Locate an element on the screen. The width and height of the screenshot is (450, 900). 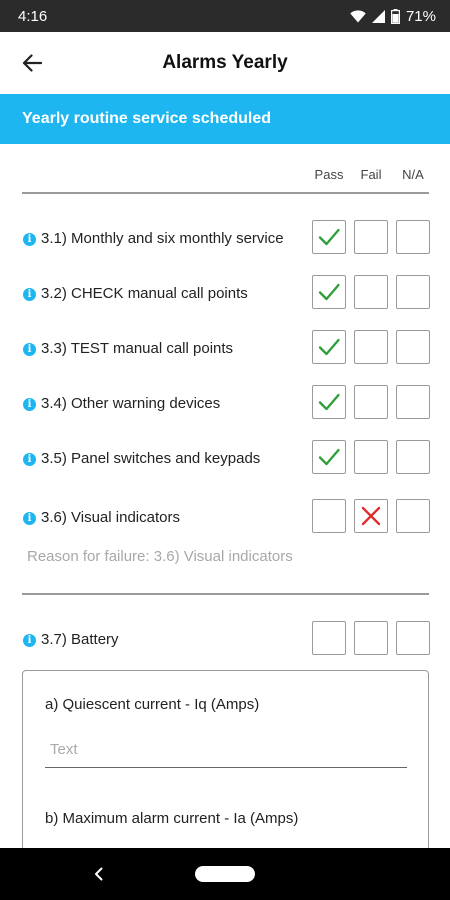
status-icons: 71% is located at coordinates (393, 16).